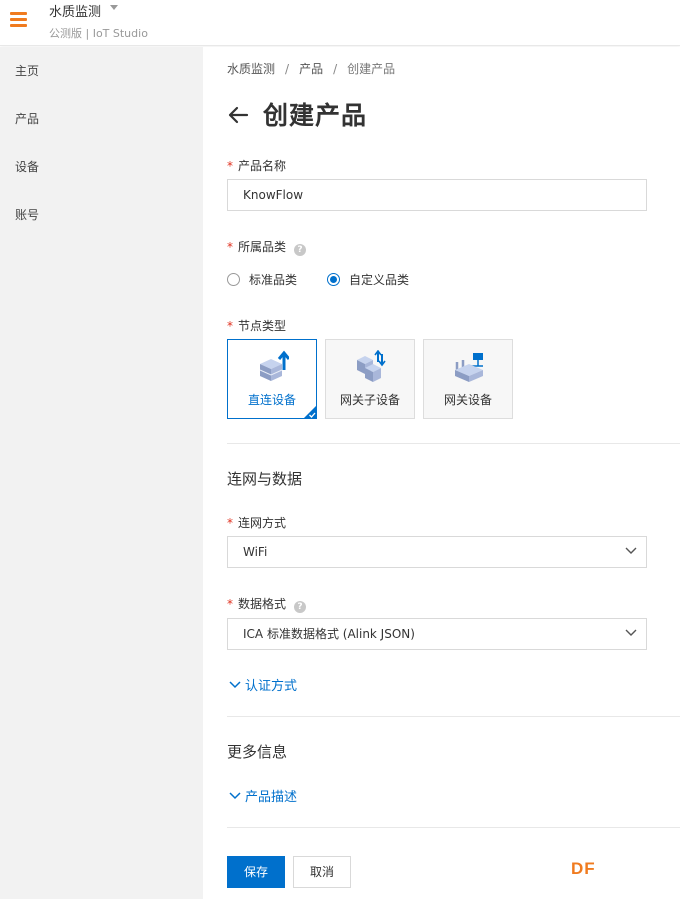  What do you see at coordinates (271, 686) in the screenshot?
I see `auth-method-toggle-label: 认证方式` at bounding box center [271, 686].